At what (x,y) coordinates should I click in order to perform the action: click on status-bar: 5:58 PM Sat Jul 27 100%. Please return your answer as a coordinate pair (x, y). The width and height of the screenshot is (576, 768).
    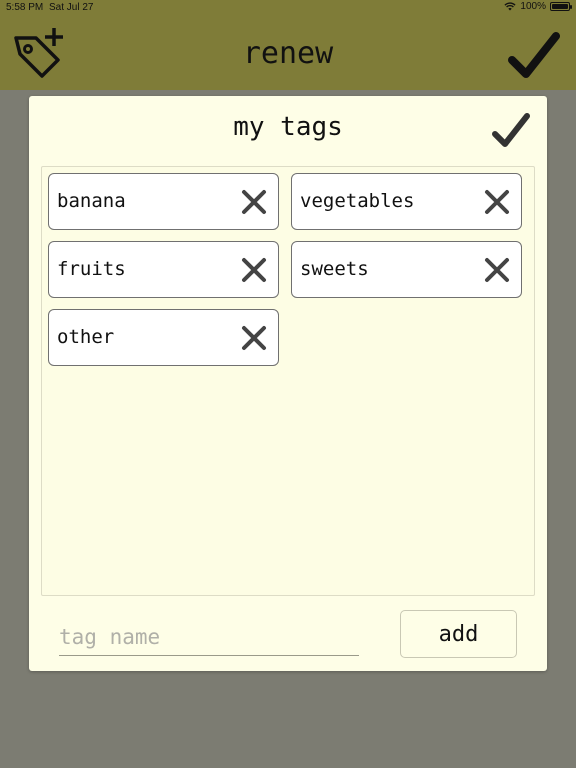
    Looking at the image, I should click on (288, 8).